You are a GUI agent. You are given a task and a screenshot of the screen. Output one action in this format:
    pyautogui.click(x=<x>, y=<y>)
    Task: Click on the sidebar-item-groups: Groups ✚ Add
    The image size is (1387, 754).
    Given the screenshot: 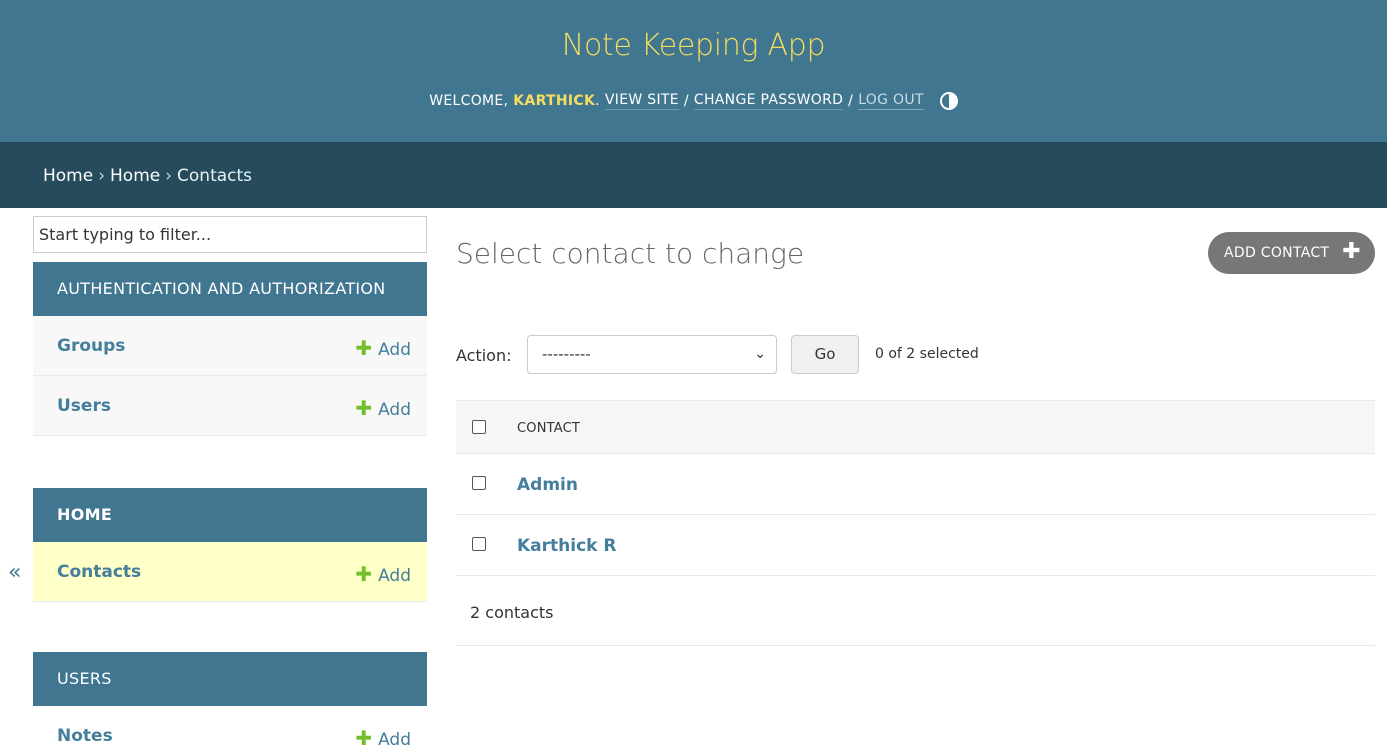 What is the action you would take?
    pyautogui.click(x=230, y=346)
    